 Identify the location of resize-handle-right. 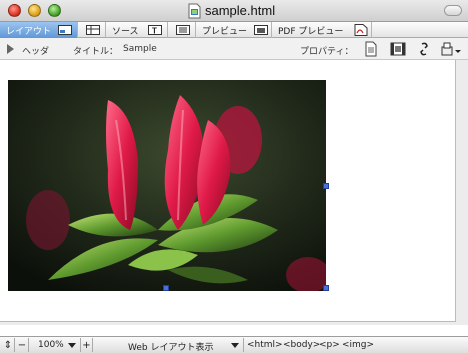
(326, 186).